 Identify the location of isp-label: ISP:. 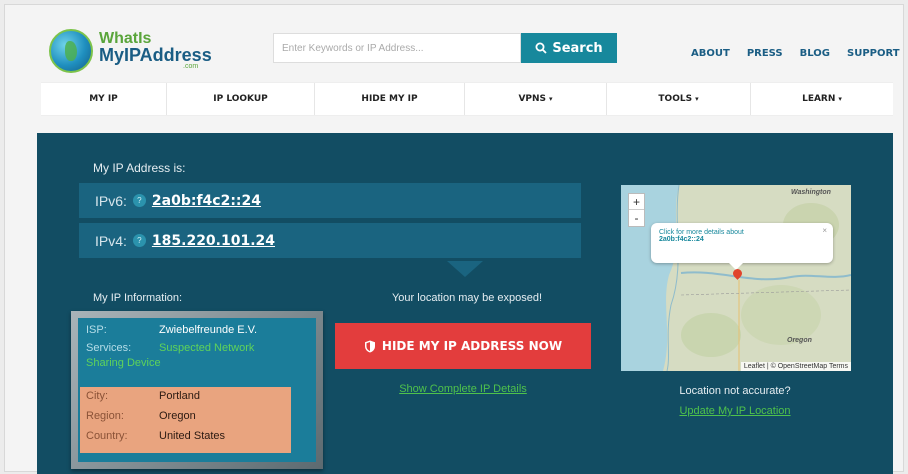
(96, 330).